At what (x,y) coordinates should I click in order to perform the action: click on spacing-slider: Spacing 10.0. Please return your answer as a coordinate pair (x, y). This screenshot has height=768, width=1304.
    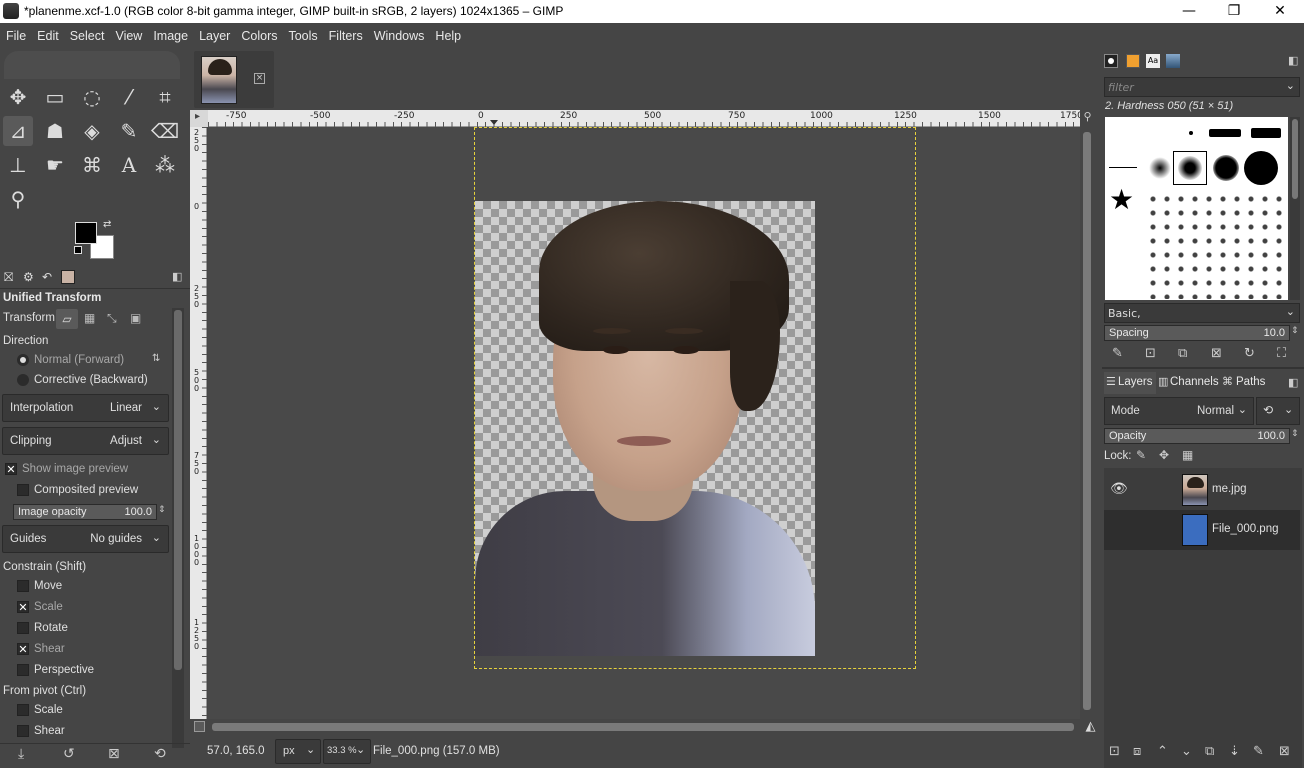
    Looking at the image, I should click on (1197, 333).